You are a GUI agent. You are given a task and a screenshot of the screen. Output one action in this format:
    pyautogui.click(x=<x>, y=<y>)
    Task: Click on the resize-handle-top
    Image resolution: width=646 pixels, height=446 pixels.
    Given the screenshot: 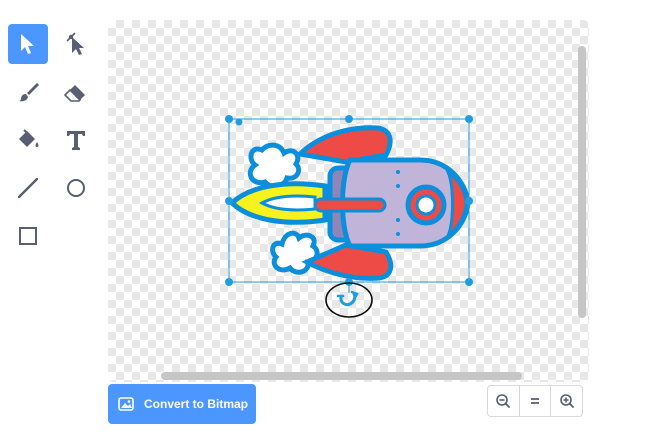 What is the action you would take?
    pyautogui.click(x=349, y=119)
    